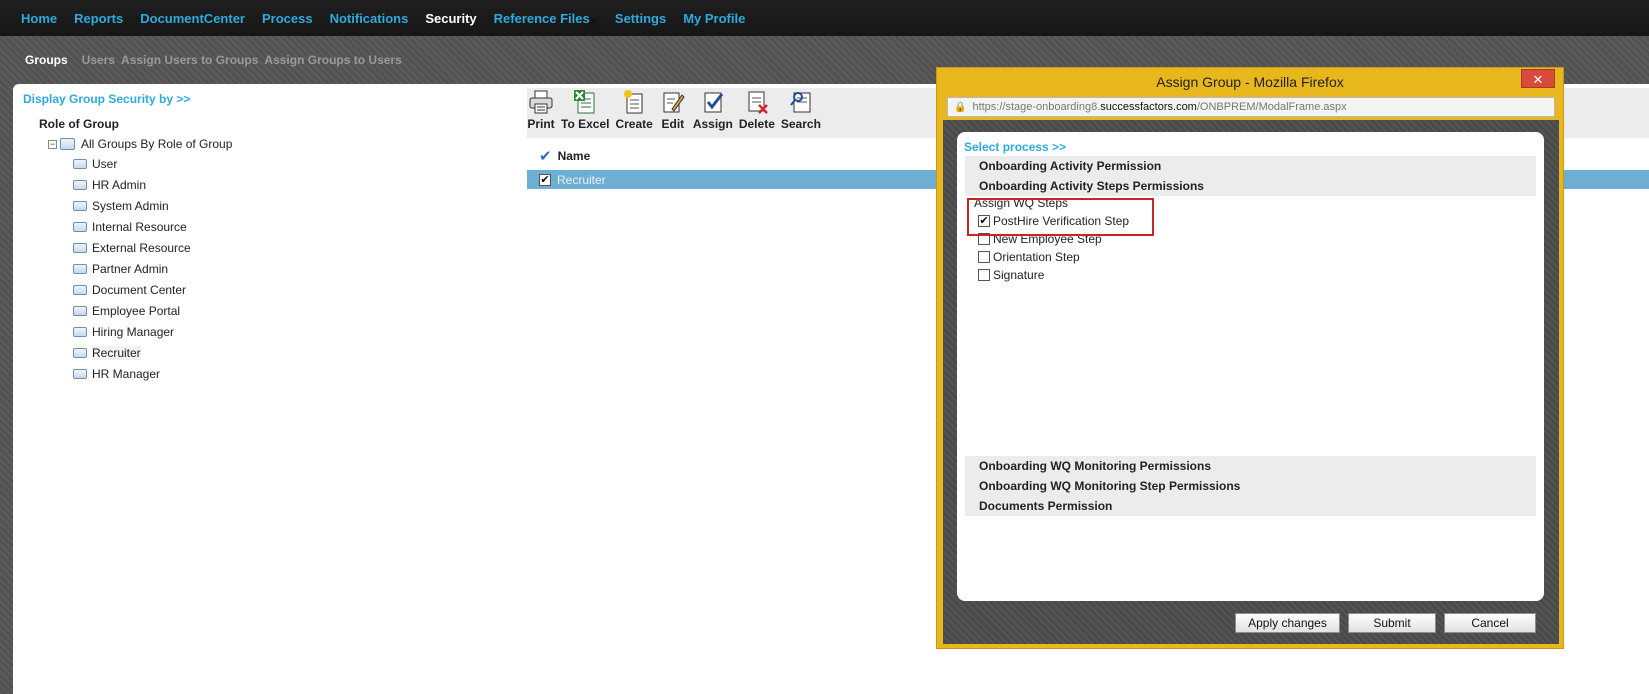 The image size is (1649, 694). Describe the element at coordinates (46, 60) in the screenshot. I see `subnav-groups: Groups` at that location.